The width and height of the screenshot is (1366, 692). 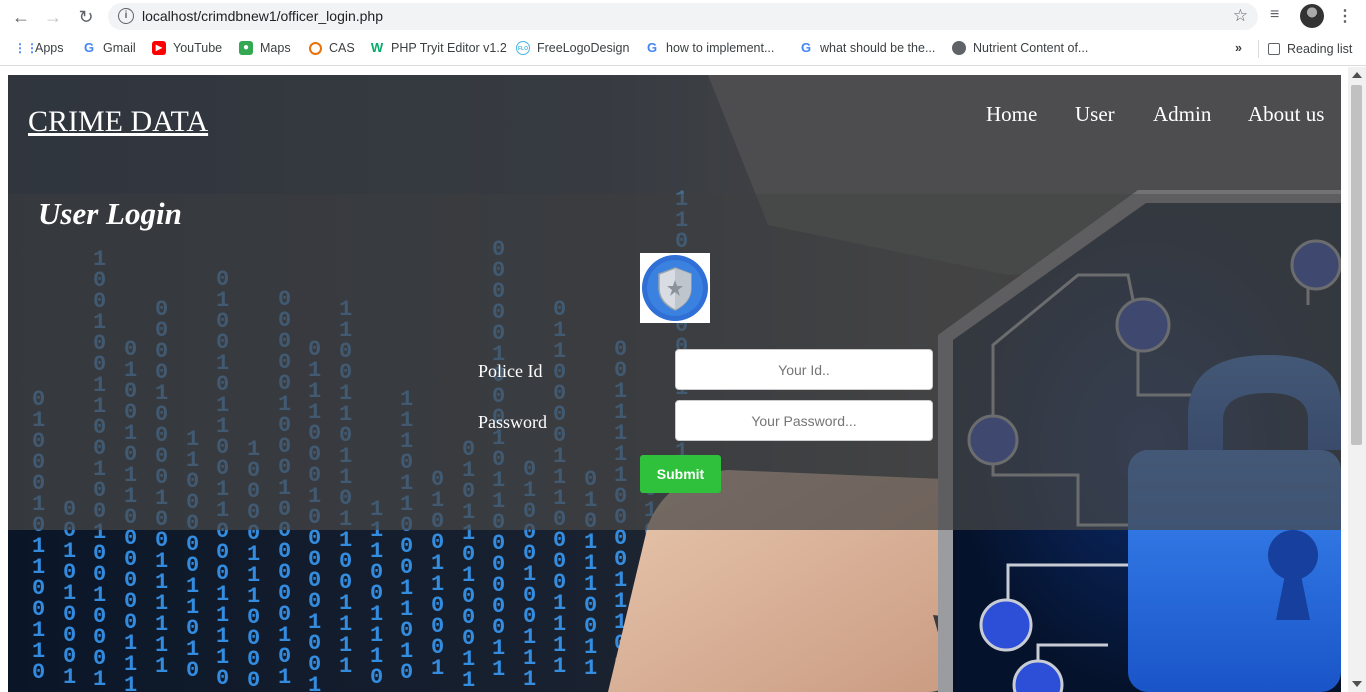 What do you see at coordinates (315, 48) in the screenshot?
I see `cas-icon` at bounding box center [315, 48].